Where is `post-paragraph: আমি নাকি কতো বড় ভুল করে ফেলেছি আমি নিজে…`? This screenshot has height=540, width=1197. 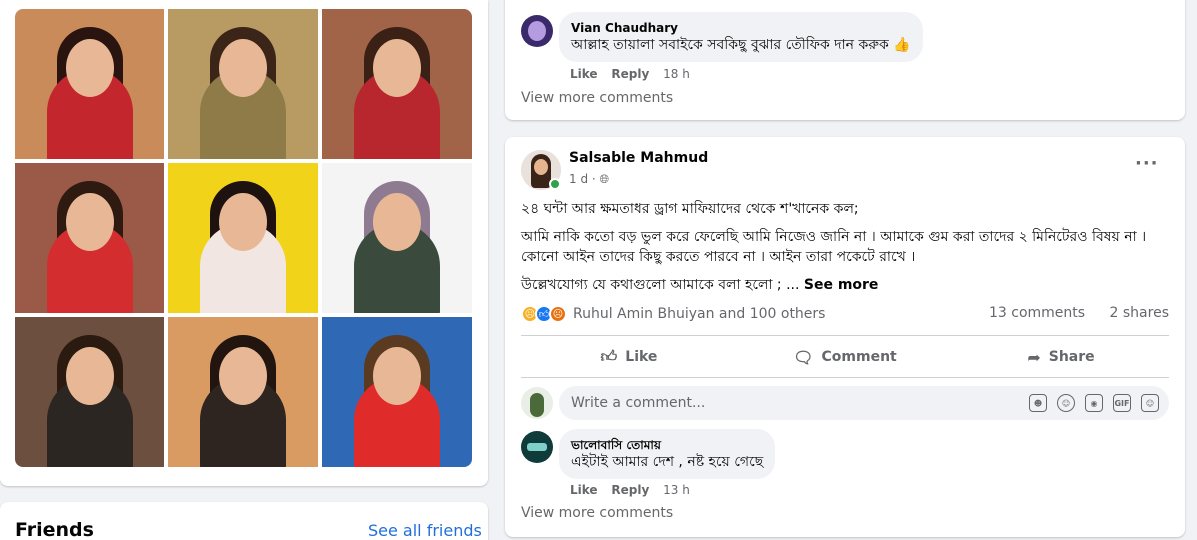
post-paragraph: আমি নাকি কতো বড় ভুল করে ফেলেছি আমি নিজে… is located at coordinates (834, 247).